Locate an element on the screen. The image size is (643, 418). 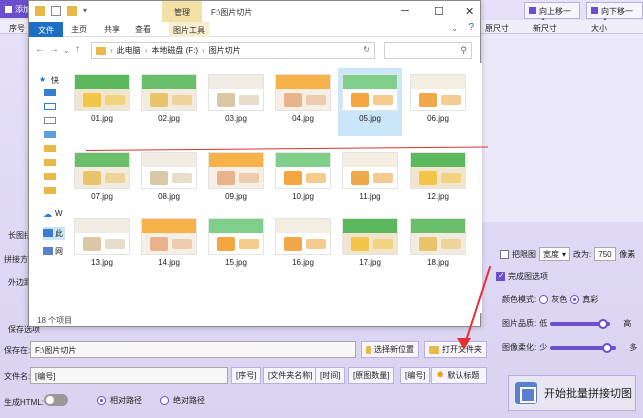
minimize-icon: ─ is located at coordinates (405, 11).